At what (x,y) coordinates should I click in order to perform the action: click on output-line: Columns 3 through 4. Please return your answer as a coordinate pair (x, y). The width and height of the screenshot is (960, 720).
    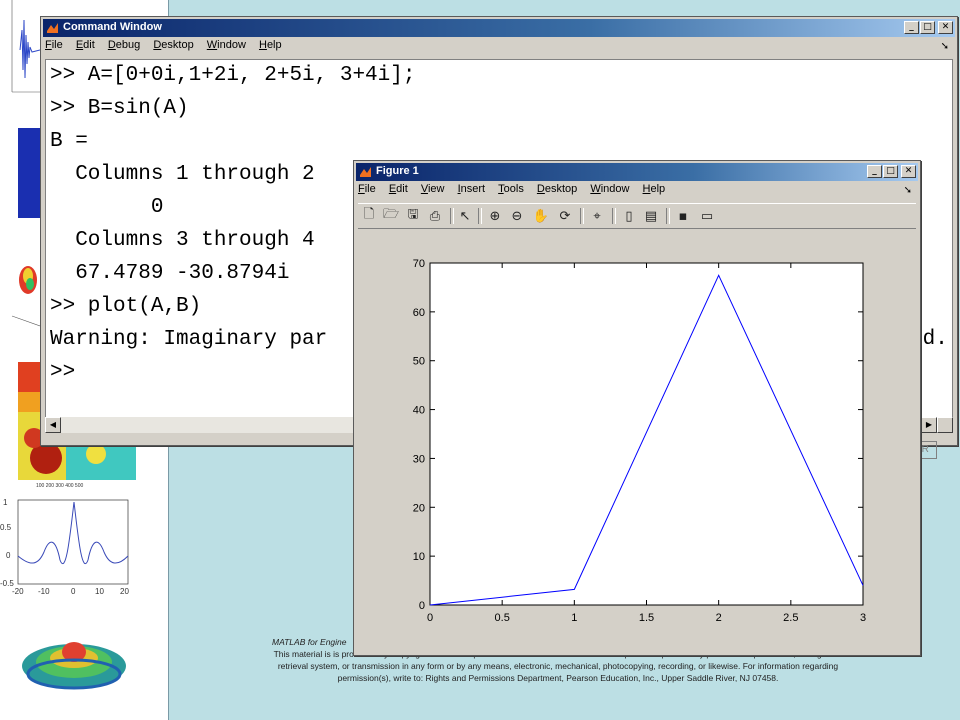
    Looking at the image, I should click on (182, 240).